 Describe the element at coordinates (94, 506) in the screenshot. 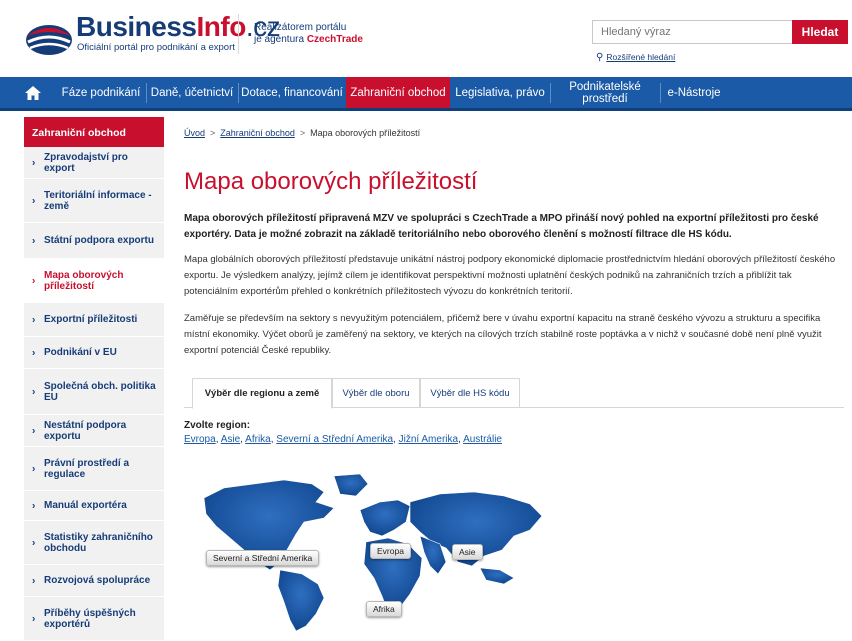

I see `sidebar-item-manual: › Manuál exportéra` at that location.